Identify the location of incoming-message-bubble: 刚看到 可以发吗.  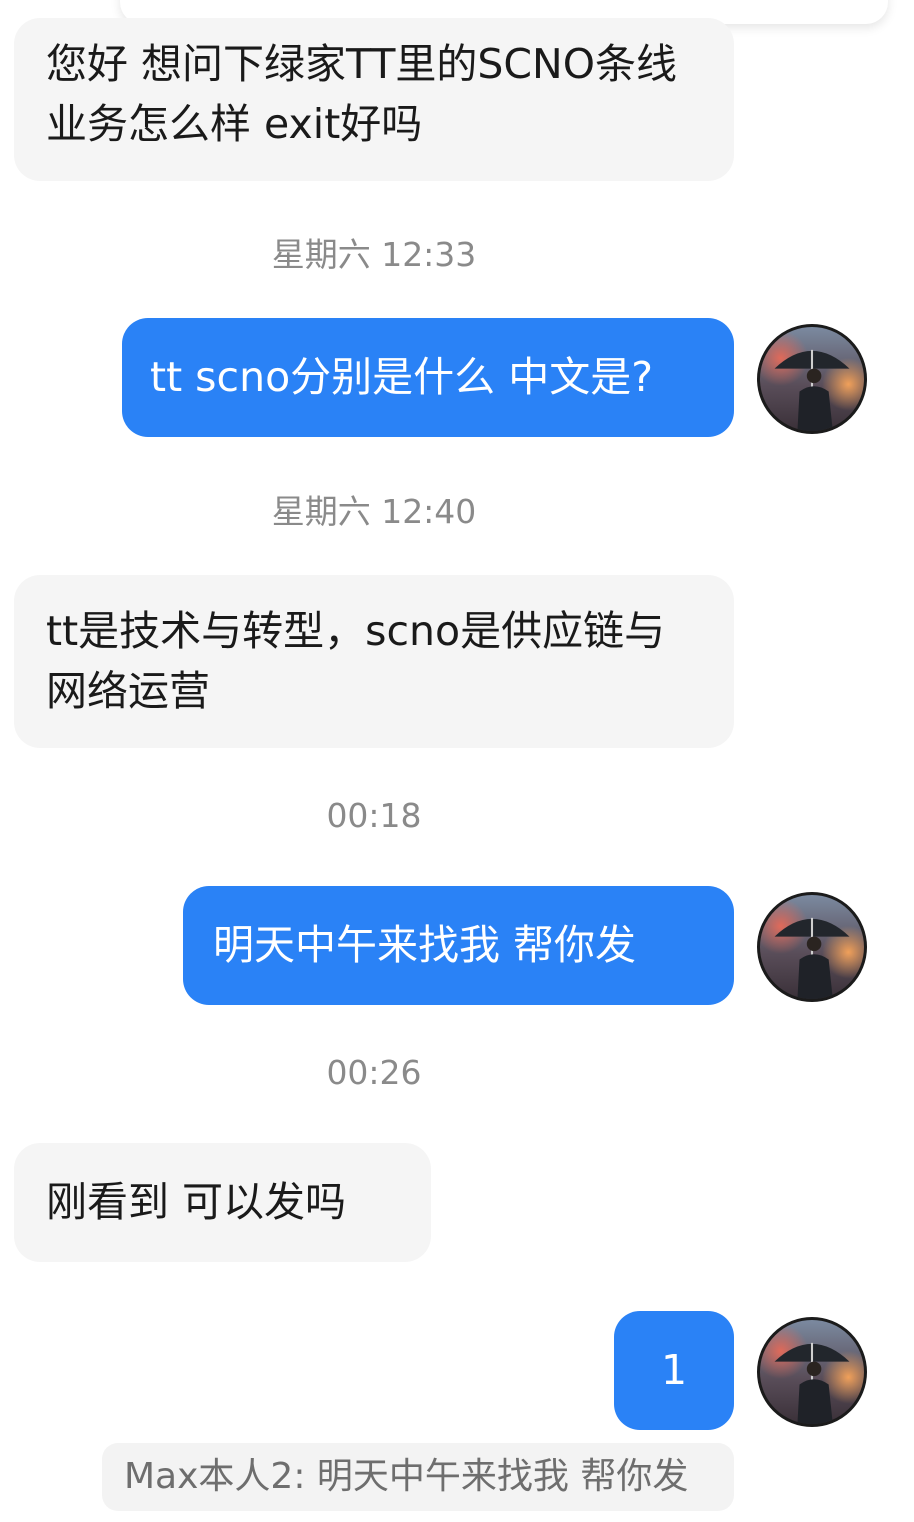
(222, 1202).